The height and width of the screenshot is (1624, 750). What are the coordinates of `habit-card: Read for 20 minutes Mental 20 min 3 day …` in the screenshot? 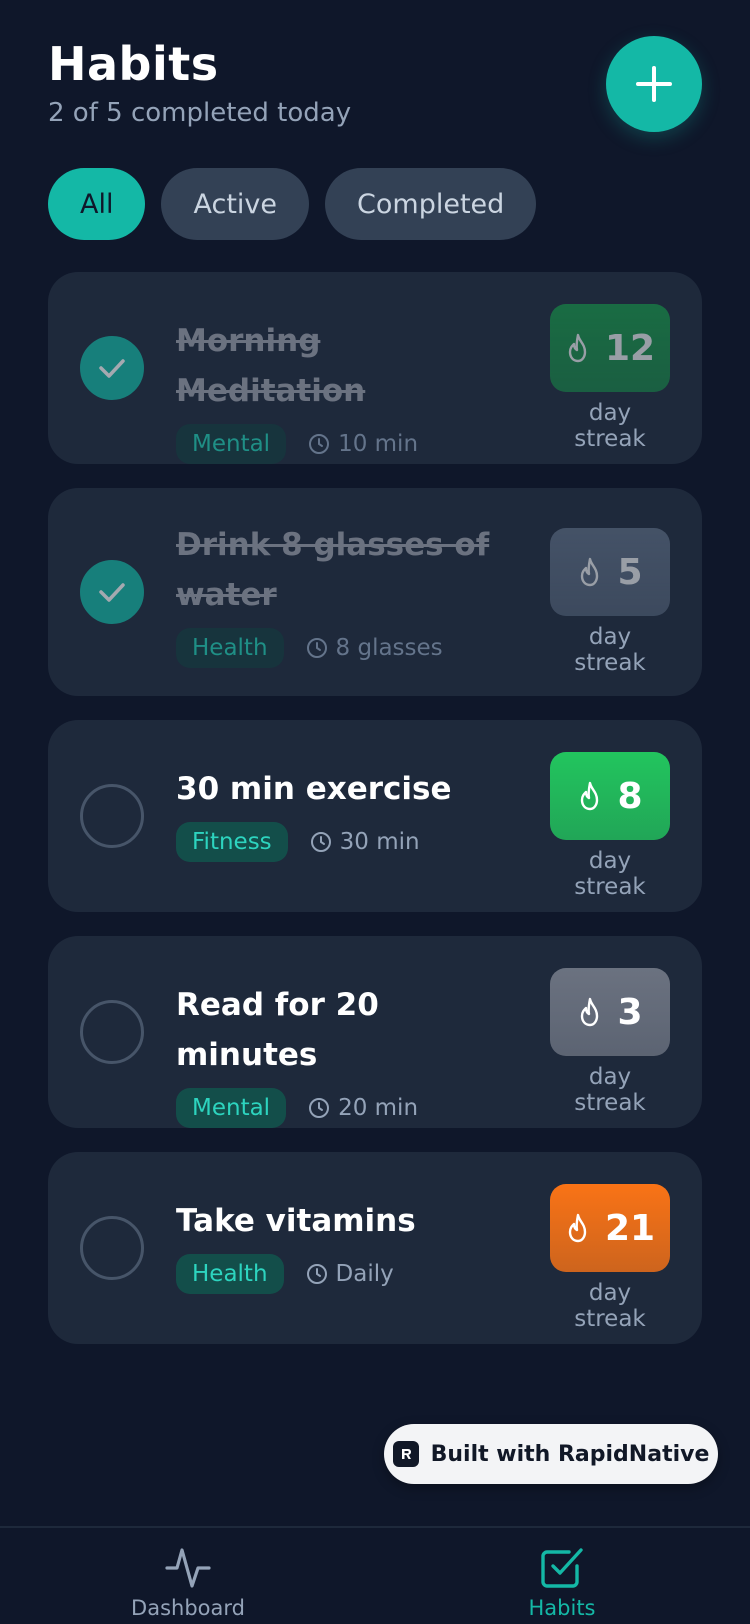 It's located at (375, 1032).